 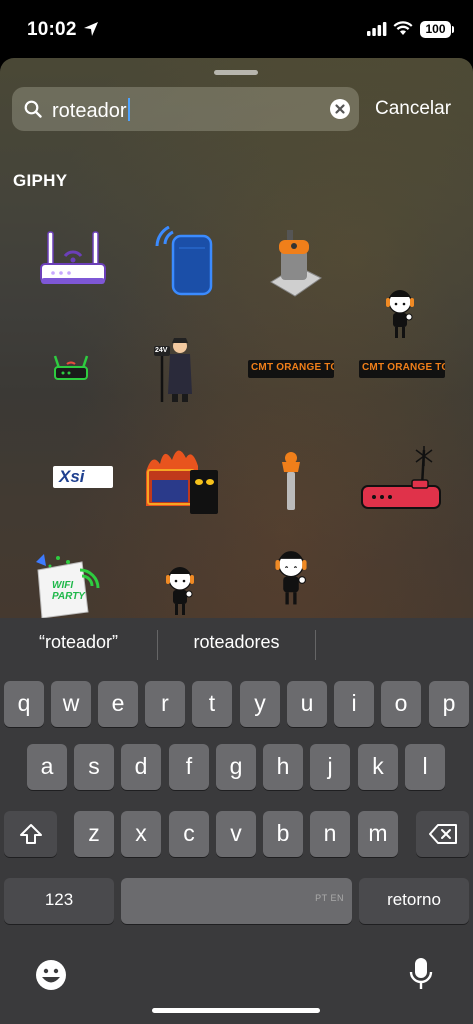 What do you see at coordinates (141, 834) in the screenshot?
I see `key-x: x` at bounding box center [141, 834].